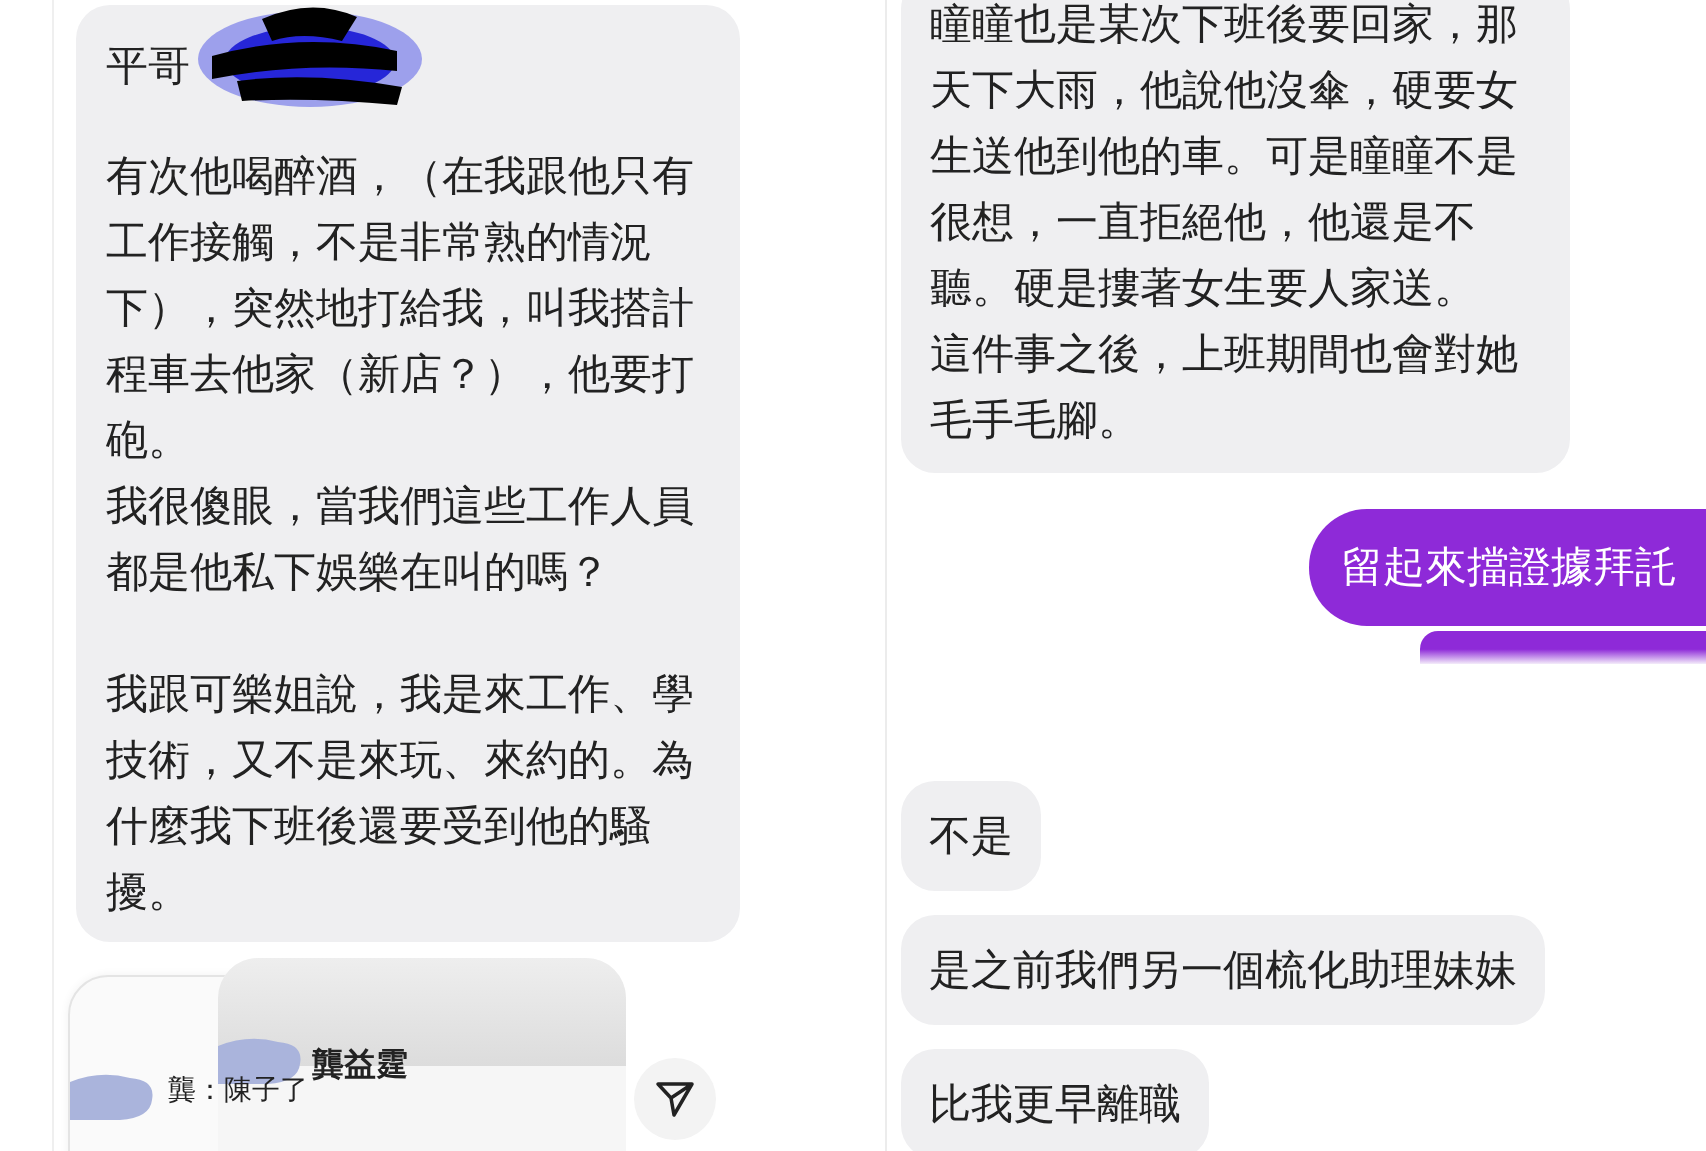 The image size is (1706, 1151). Describe the element at coordinates (360, 1064) in the screenshot. I see `contact-name: 龔益霆` at that location.